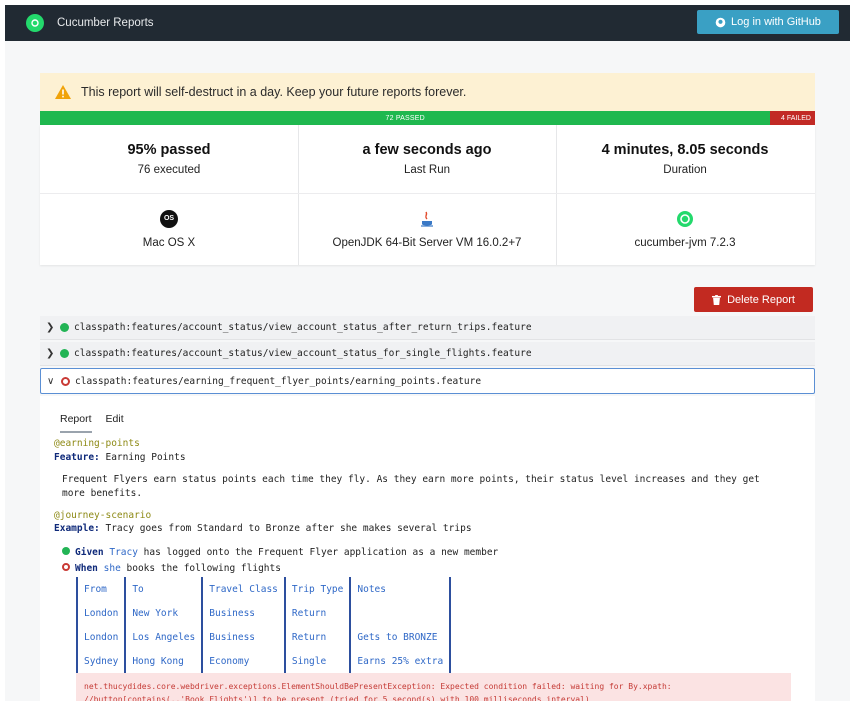 The image size is (855, 707). Describe the element at coordinates (720, 22) in the screenshot. I see `github-icon` at that location.